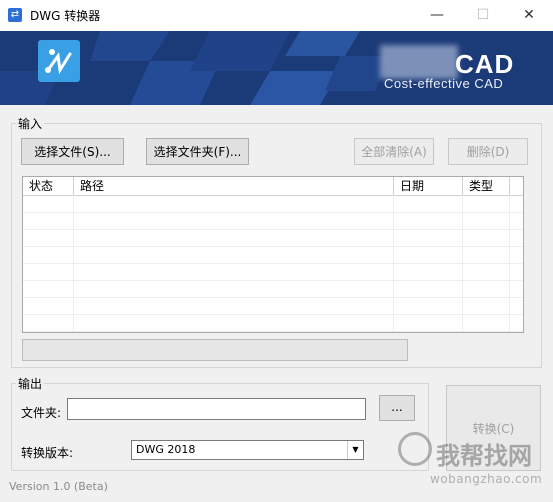 The image size is (553, 502). What do you see at coordinates (215, 350) in the screenshot?
I see `progress-bar` at bounding box center [215, 350].